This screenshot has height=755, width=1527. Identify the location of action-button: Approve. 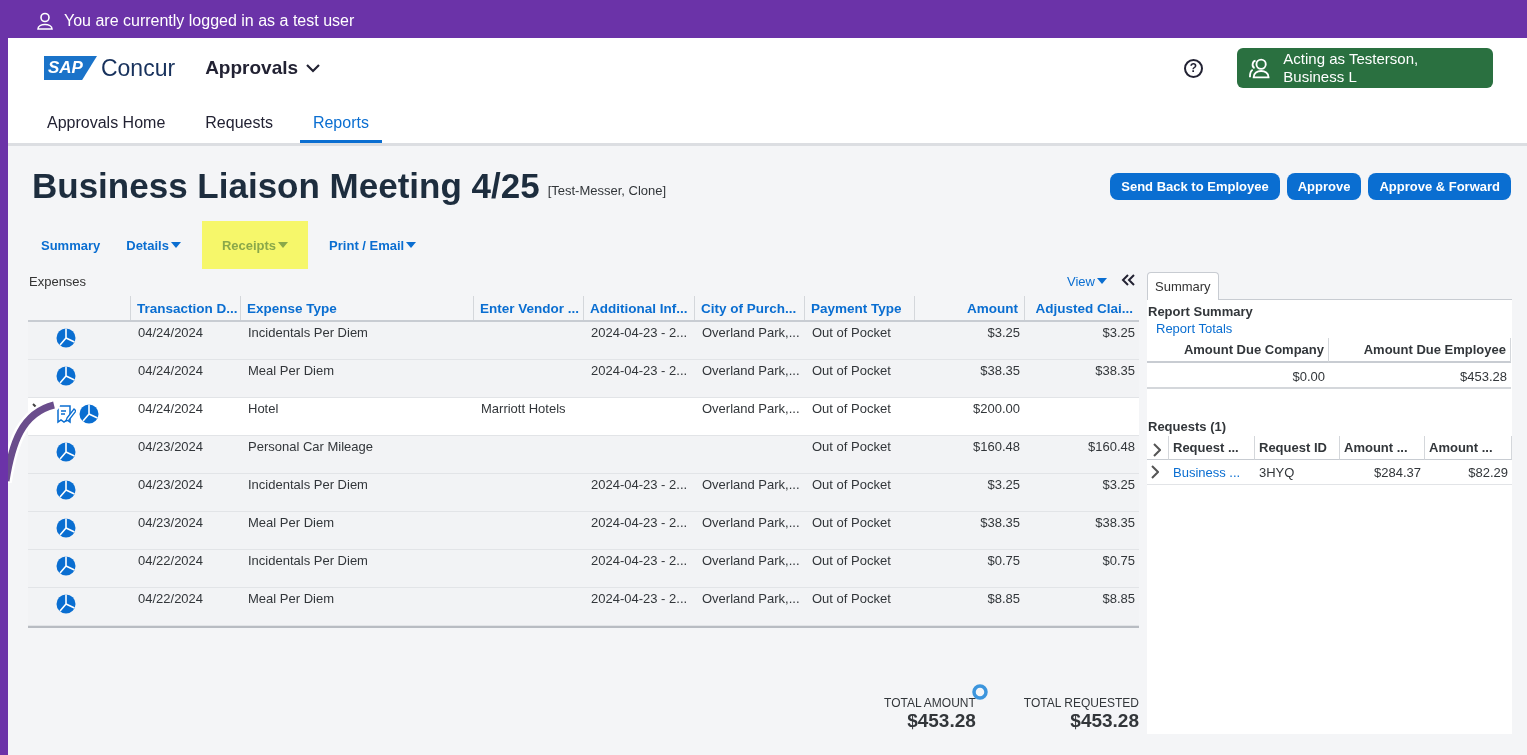
(1324, 186).